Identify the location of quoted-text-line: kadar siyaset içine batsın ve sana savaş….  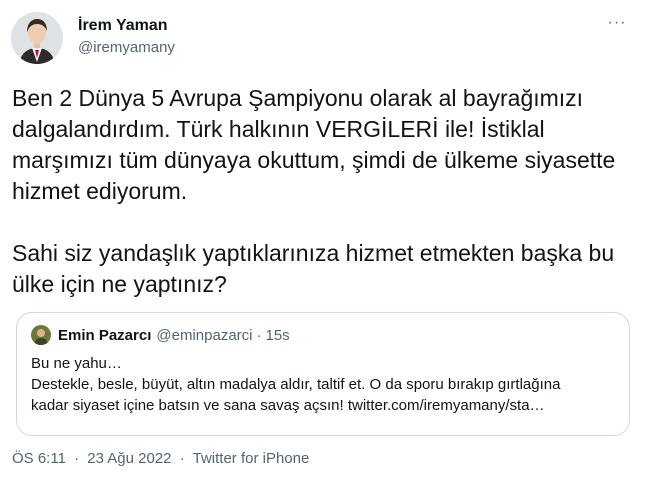
(288, 405).